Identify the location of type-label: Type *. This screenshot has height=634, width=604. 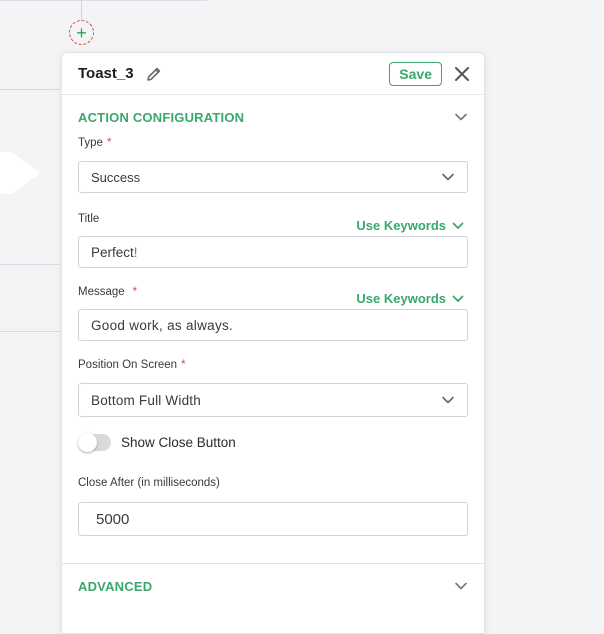
(273, 143).